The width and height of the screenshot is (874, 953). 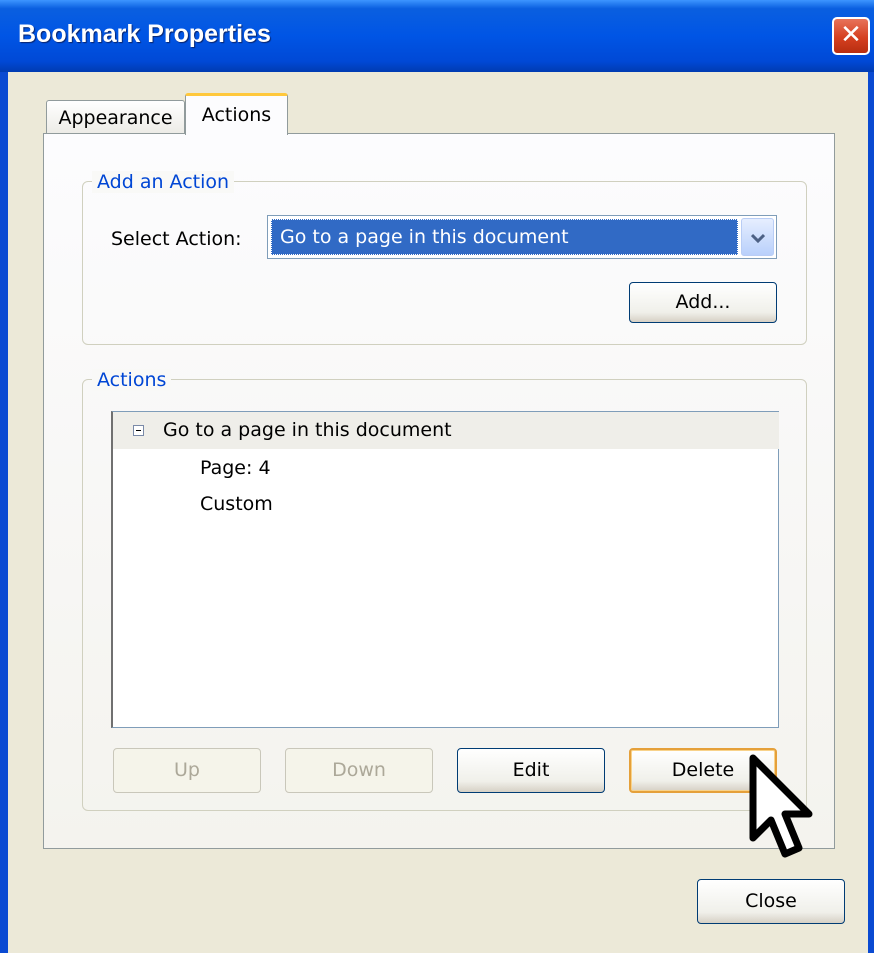 What do you see at coordinates (144, 34) in the screenshot?
I see `window-title: Bookmark Properties` at bounding box center [144, 34].